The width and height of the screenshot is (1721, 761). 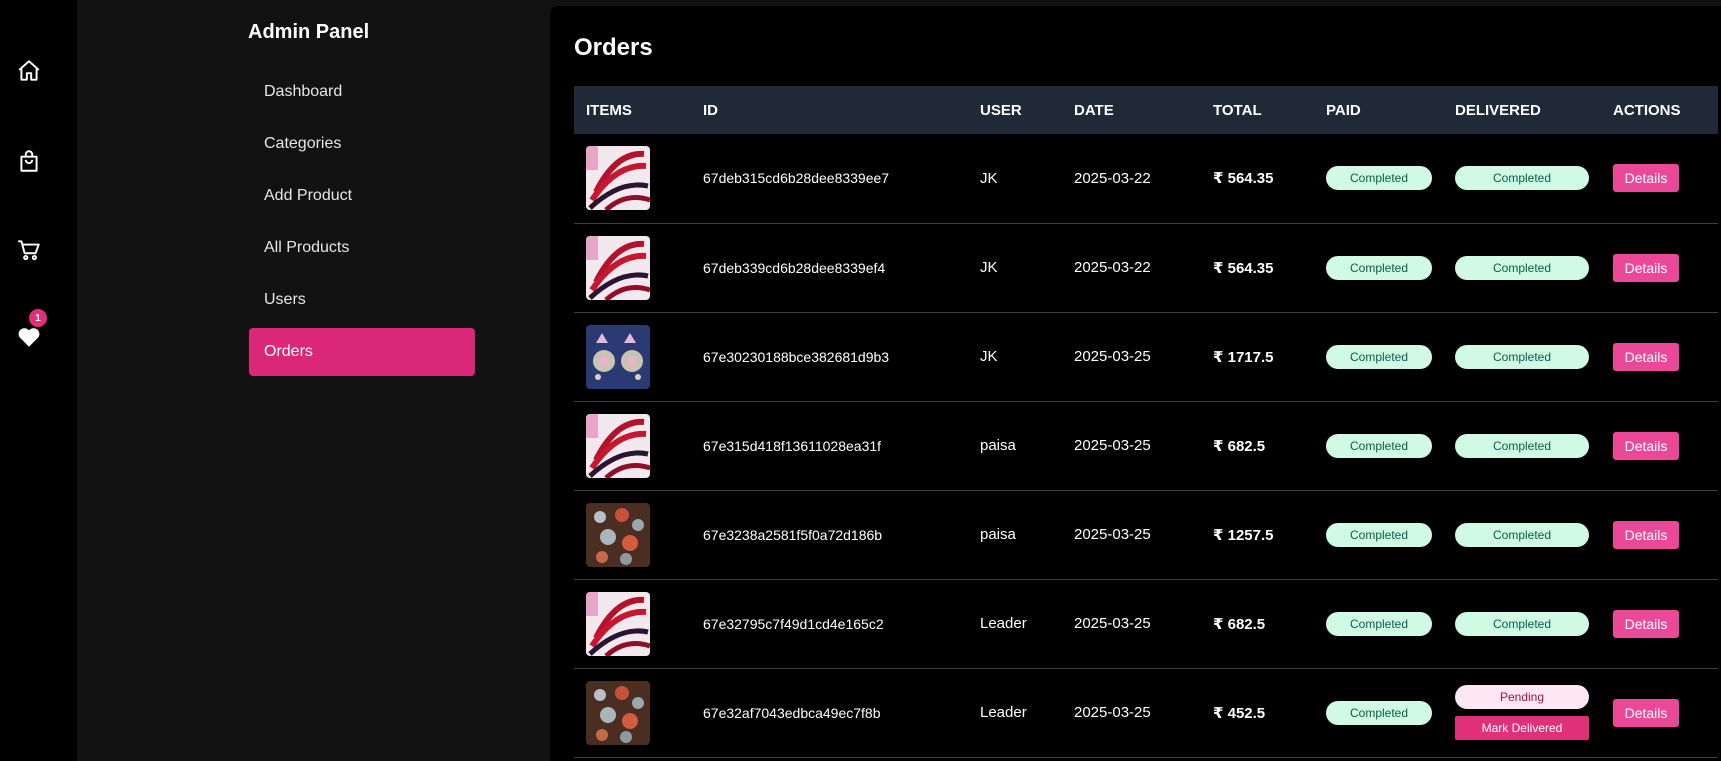 I want to click on order-total: ₹ 452.5, so click(x=1257, y=713).